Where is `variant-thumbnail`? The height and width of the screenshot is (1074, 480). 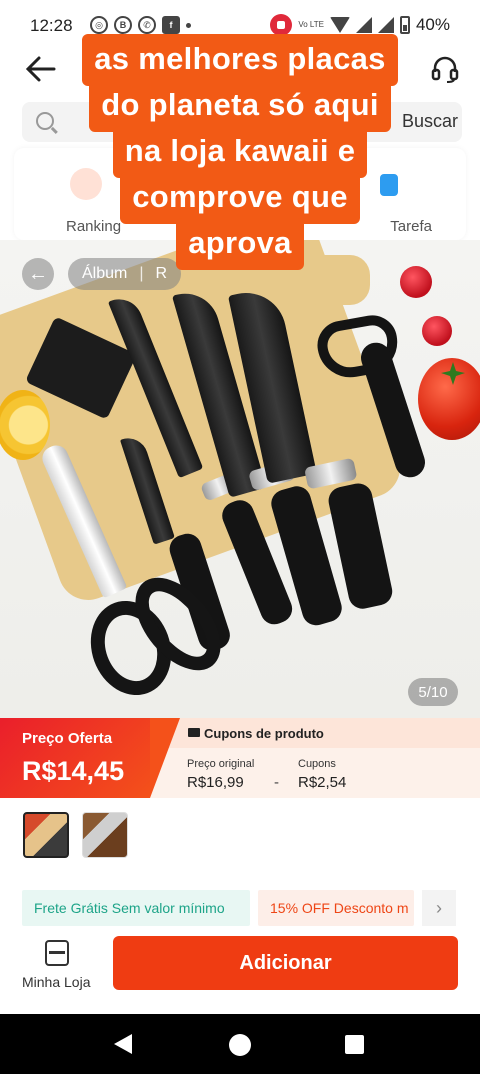
variant-thumbnail is located at coordinates (105, 835).